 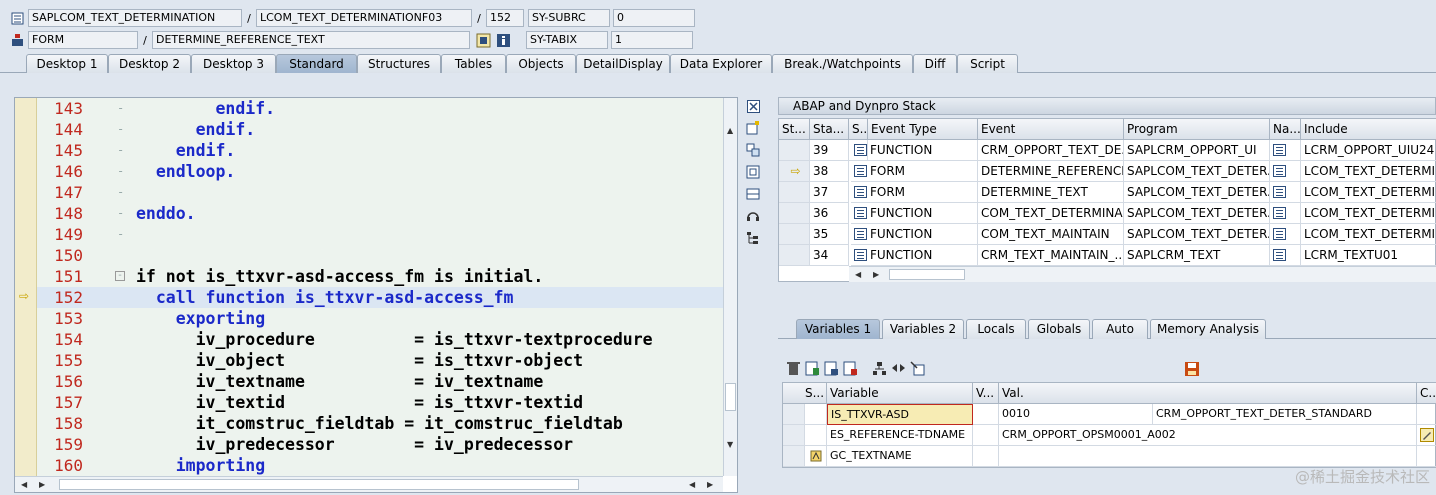 I want to click on scroll-down-icon: ▼, so click(x=730, y=444).